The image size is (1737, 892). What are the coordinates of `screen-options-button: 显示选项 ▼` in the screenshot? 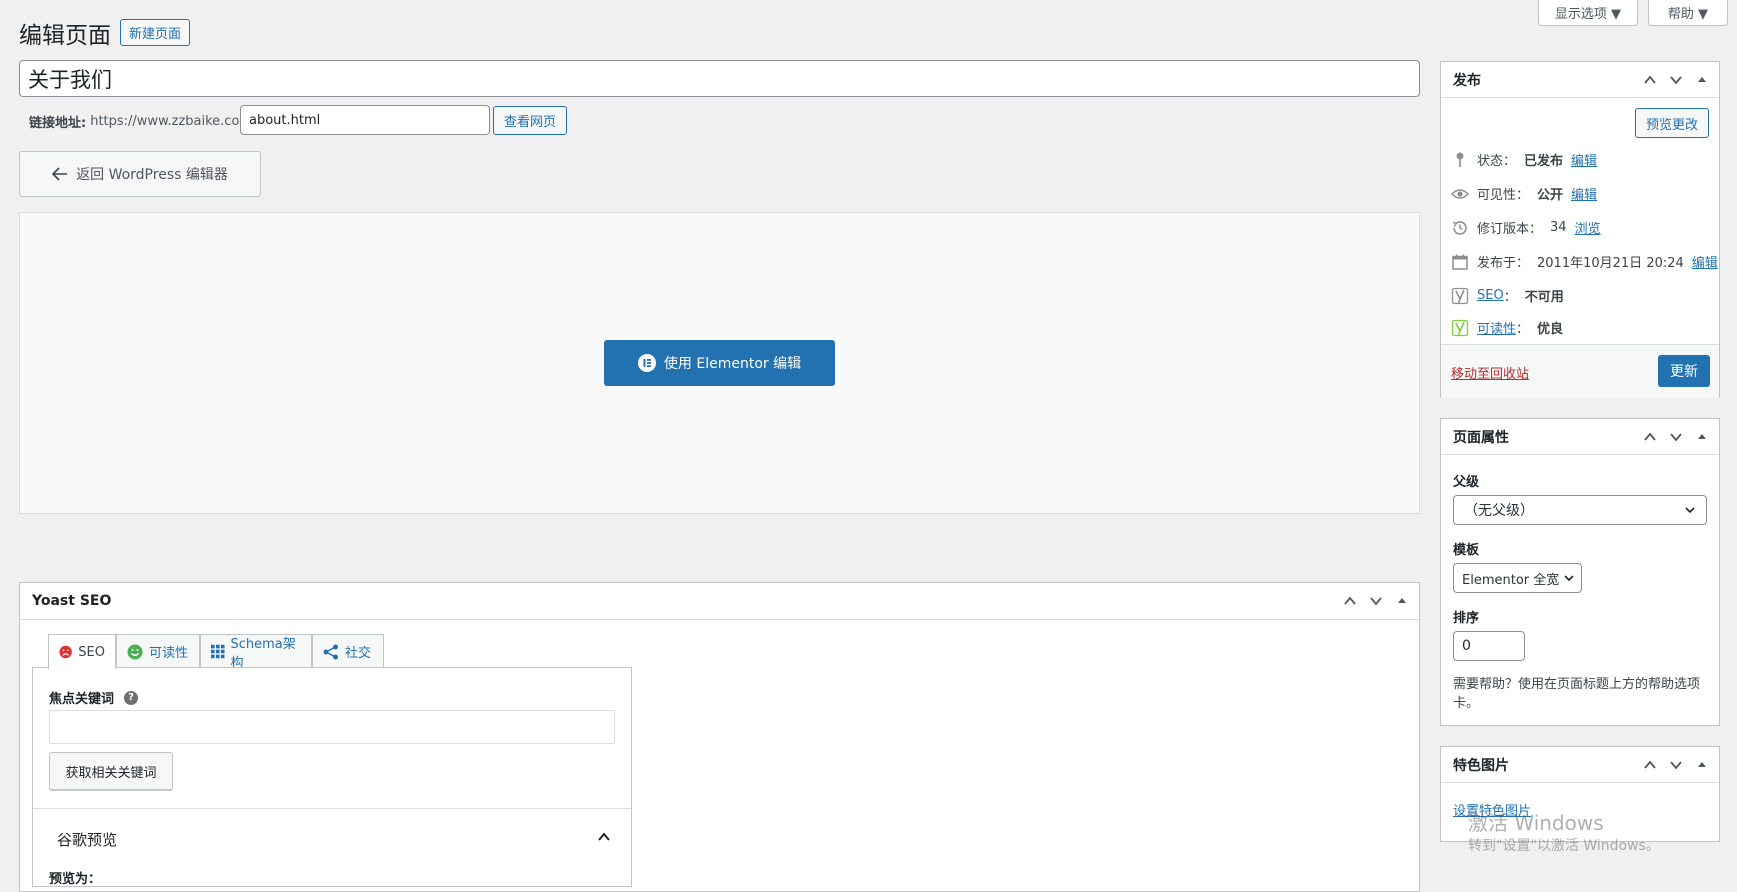 It's located at (1588, 13).